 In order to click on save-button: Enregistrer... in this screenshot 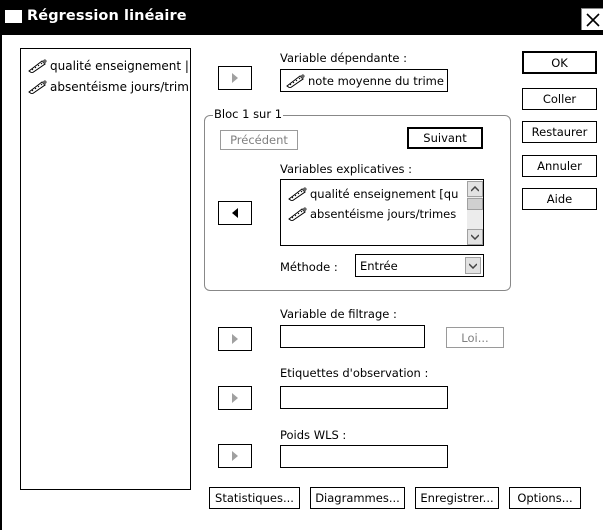, I will do `click(457, 498)`.